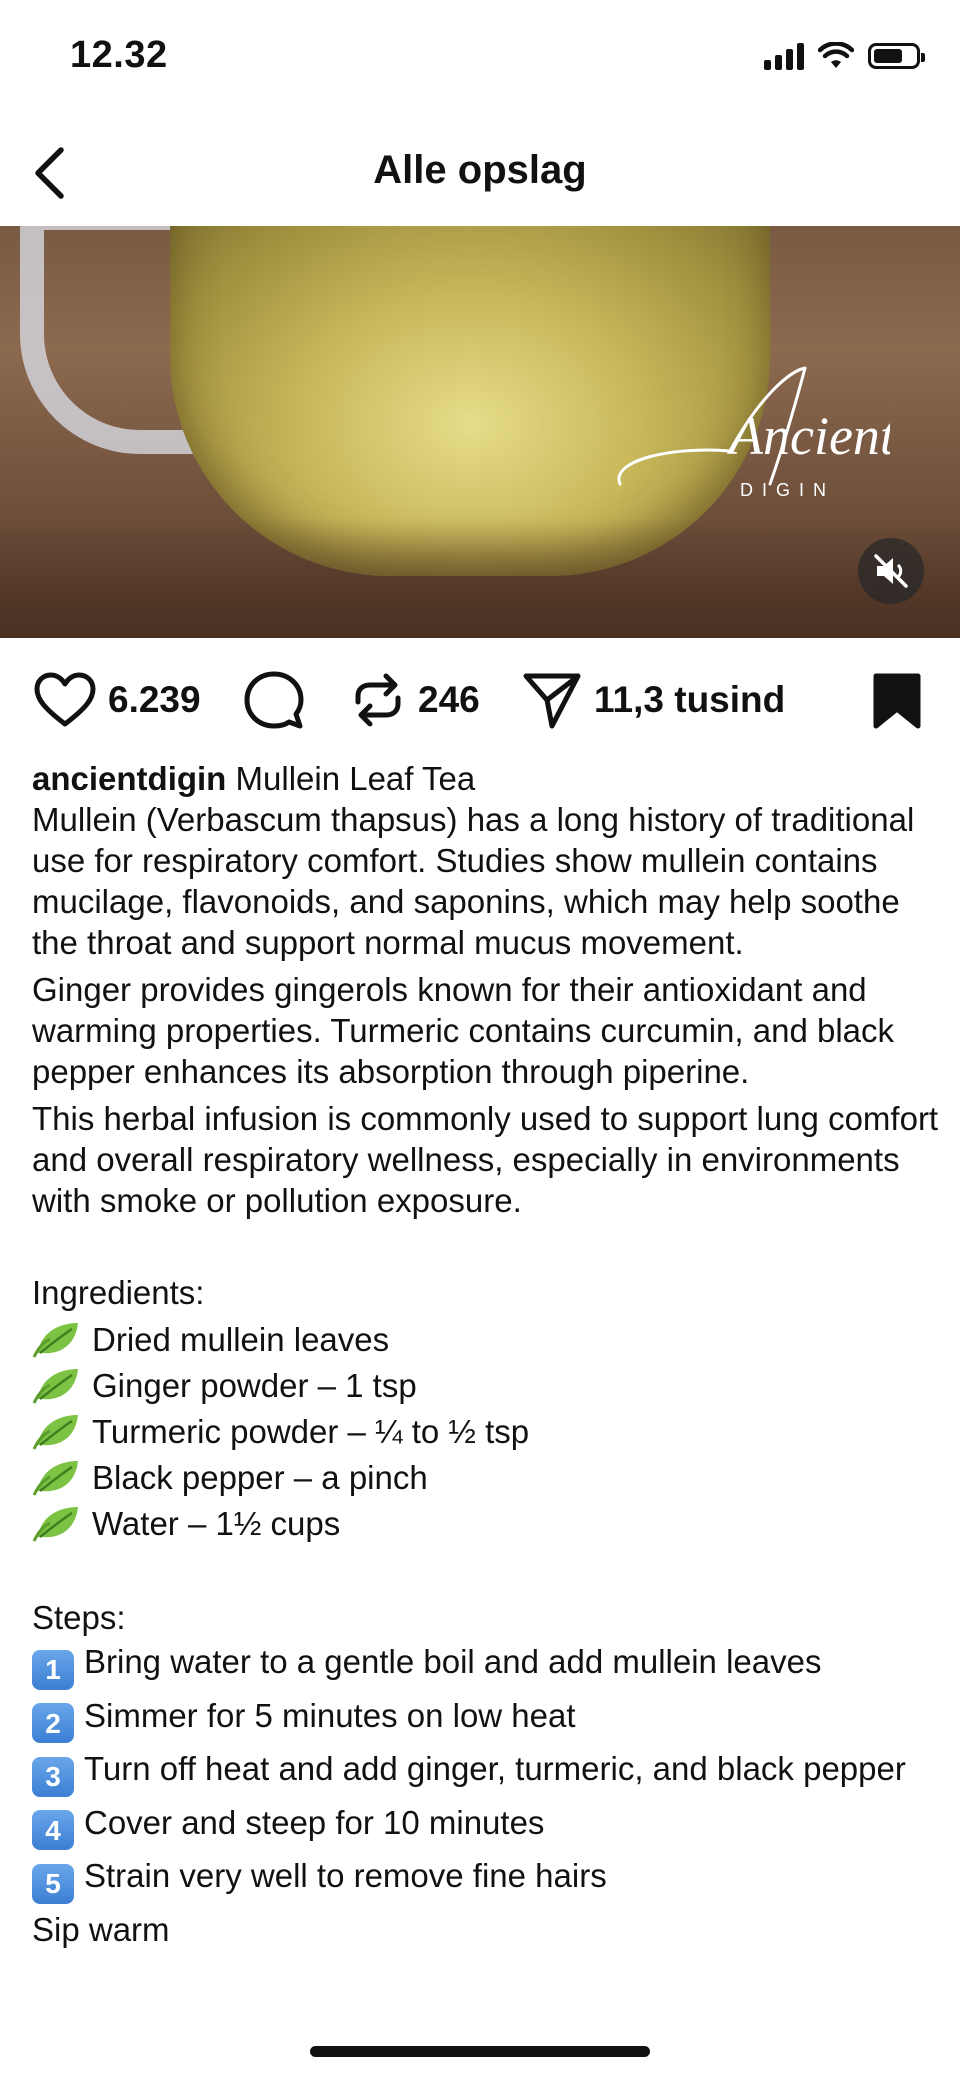  I want to click on ingredient-text: Dried mullein leaves, so click(241, 1339).